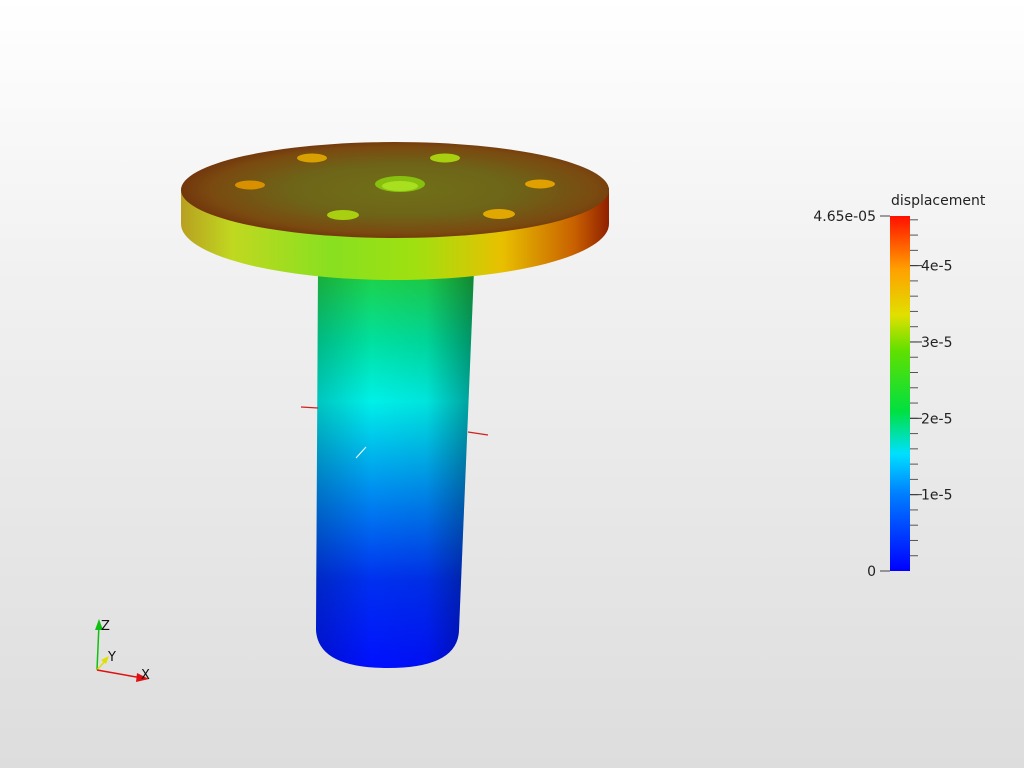 The width and height of the screenshot is (1024, 768). Describe the element at coordinates (395, 469) in the screenshot. I see `shaft-mesh` at that location.